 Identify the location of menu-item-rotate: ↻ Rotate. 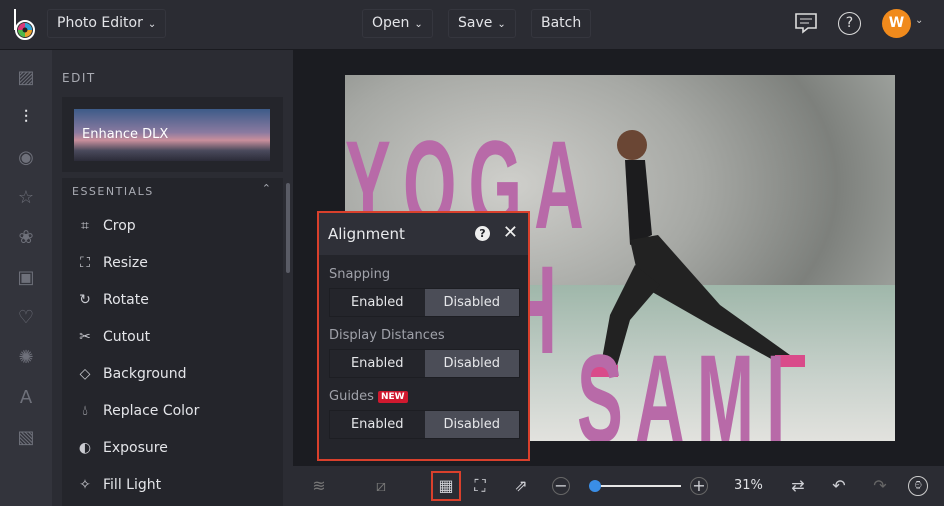
(112, 300).